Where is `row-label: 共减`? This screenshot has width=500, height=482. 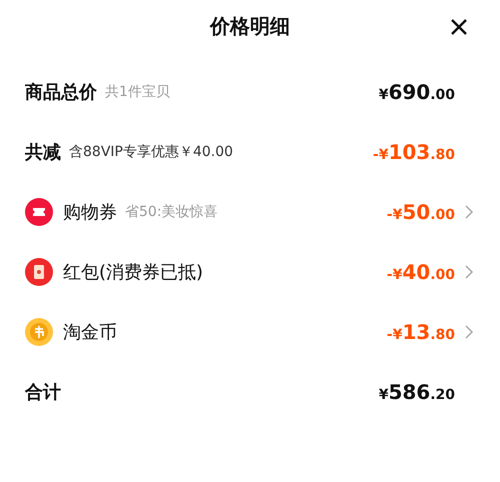
row-label: 共减 is located at coordinates (43, 152).